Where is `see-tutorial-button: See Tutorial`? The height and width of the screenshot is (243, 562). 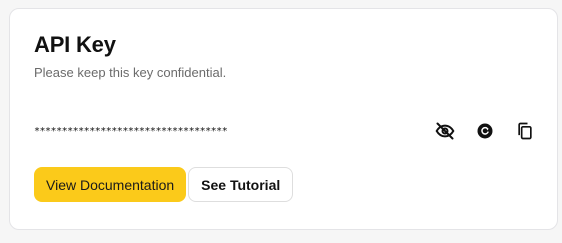 see-tutorial-button: See Tutorial is located at coordinates (241, 184).